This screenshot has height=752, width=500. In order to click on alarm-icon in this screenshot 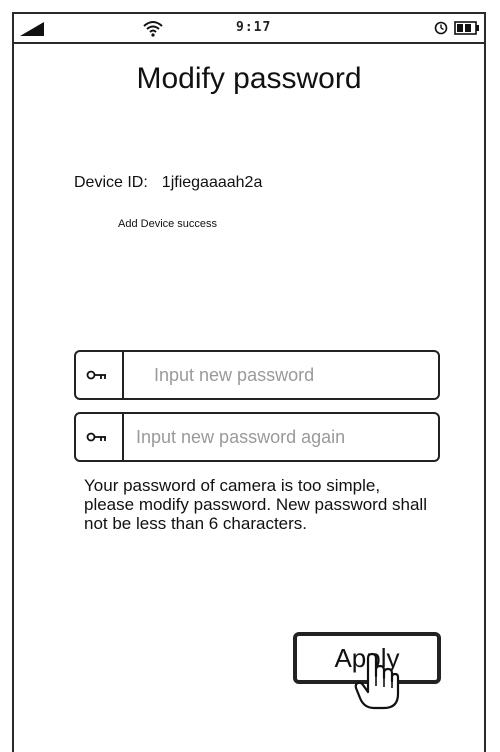, I will do `click(441, 28)`.